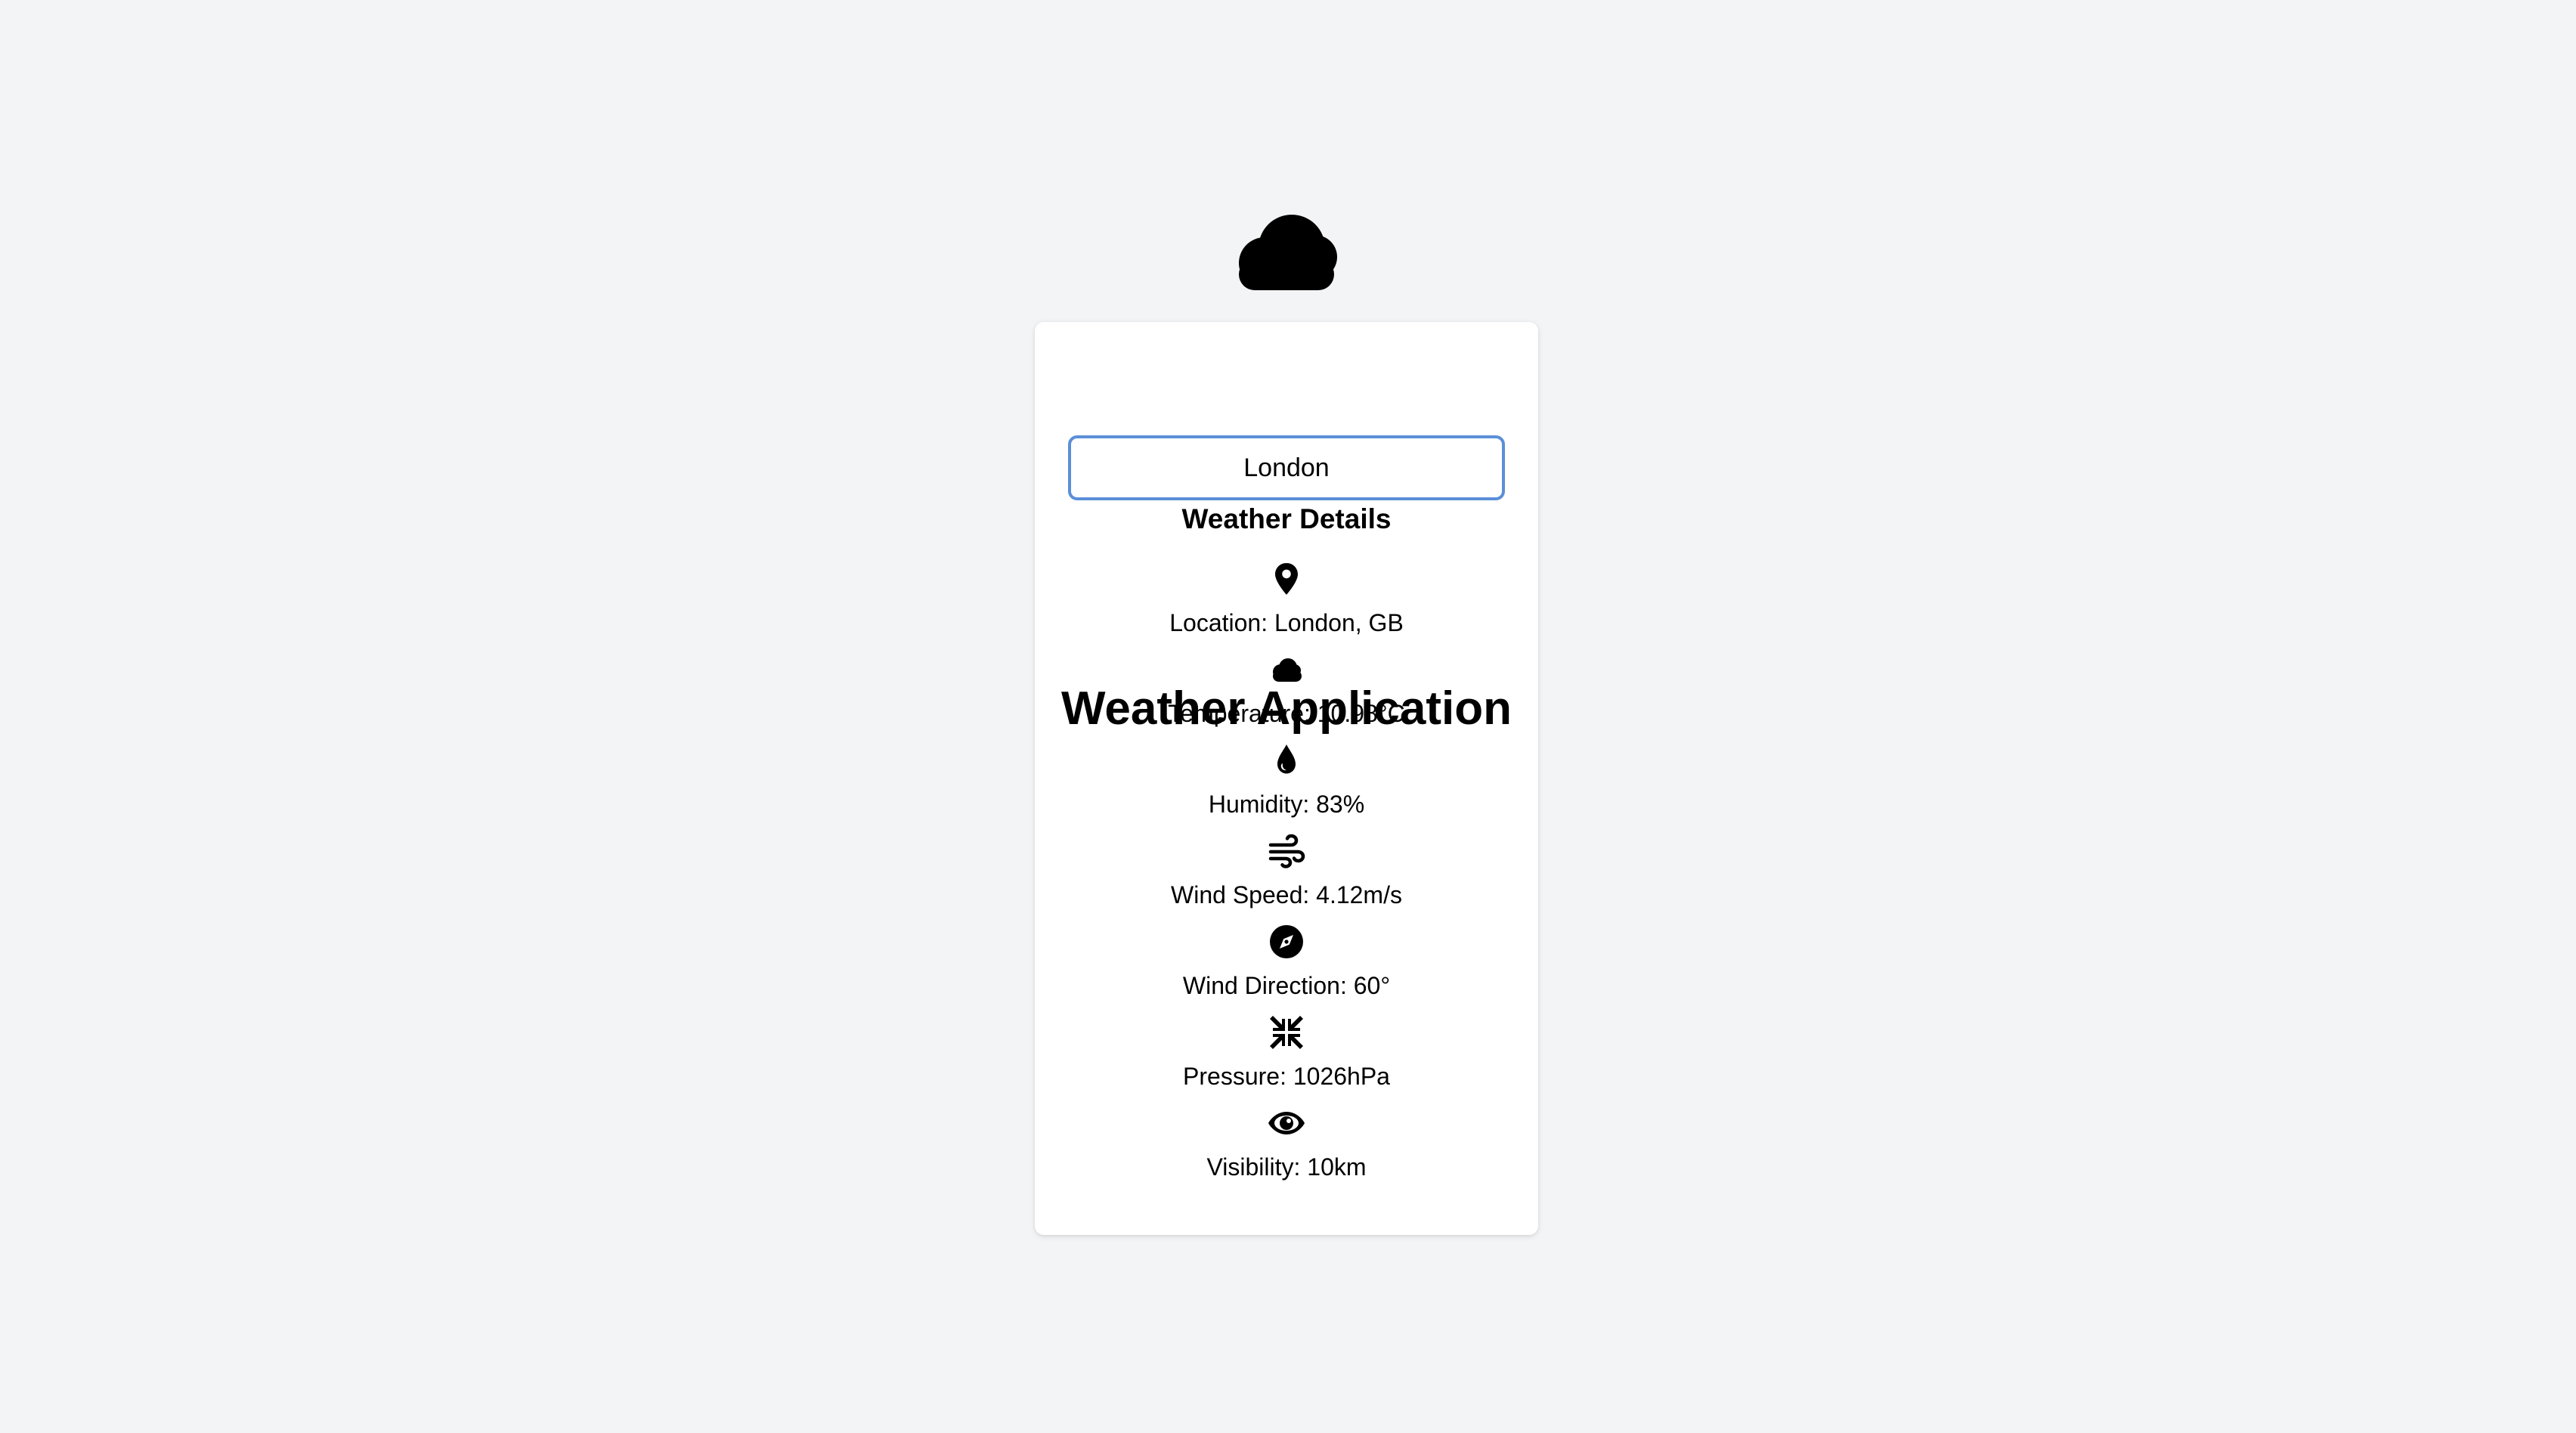 The image size is (2576, 1433). I want to click on detail-wind-direction-text: Wind Direction: 60°, so click(1286, 985).